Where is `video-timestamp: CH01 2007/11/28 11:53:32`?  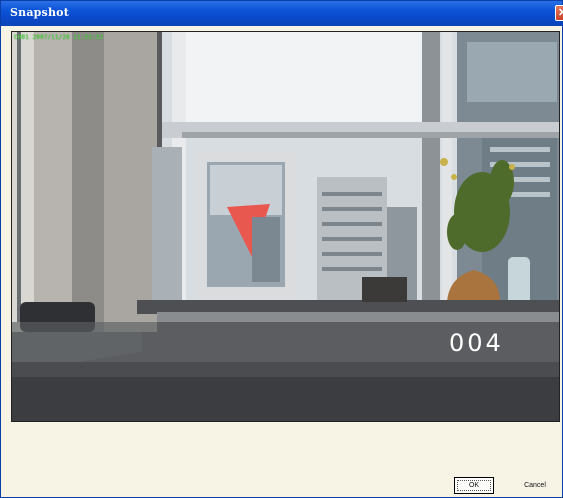 video-timestamp: CH01 2007/11/28 11:53:32 is located at coordinates (59, 37).